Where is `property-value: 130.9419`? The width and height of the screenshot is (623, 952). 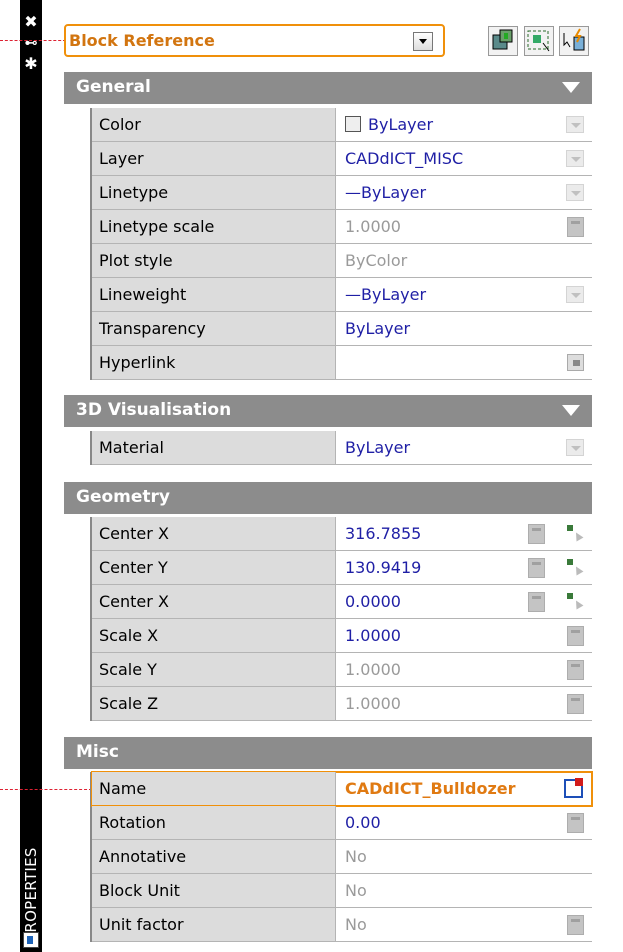
property-value: 130.9419 is located at coordinates (383, 567).